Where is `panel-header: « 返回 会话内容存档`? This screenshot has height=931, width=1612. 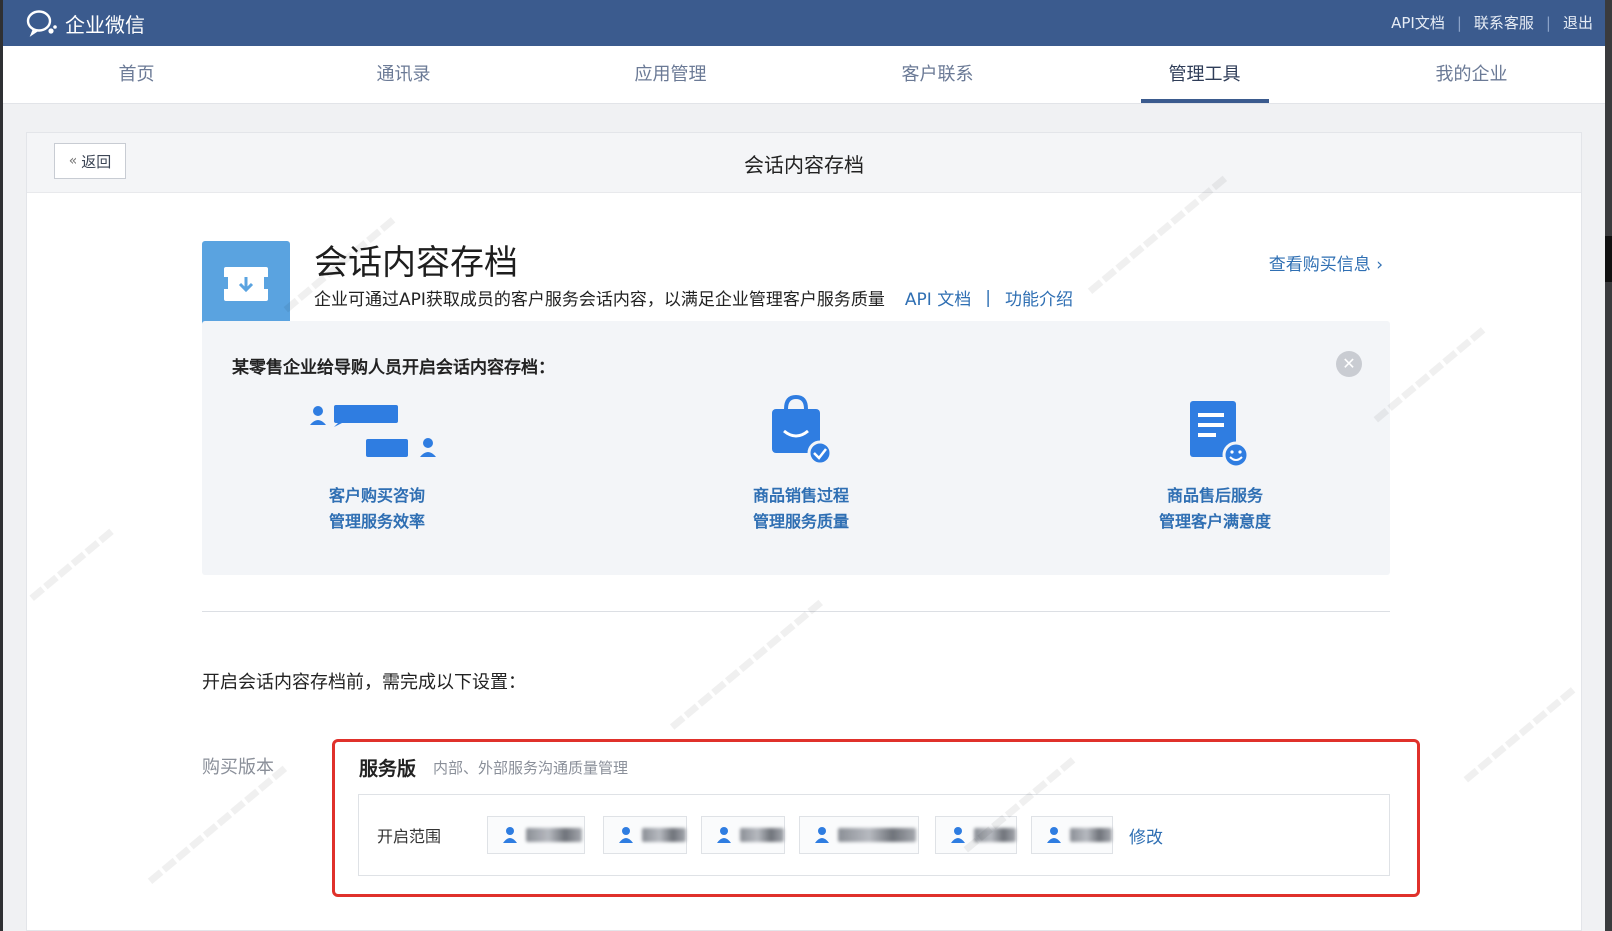
panel-header: « 返回 会话内容存档 is located at coordinates (804, 163).